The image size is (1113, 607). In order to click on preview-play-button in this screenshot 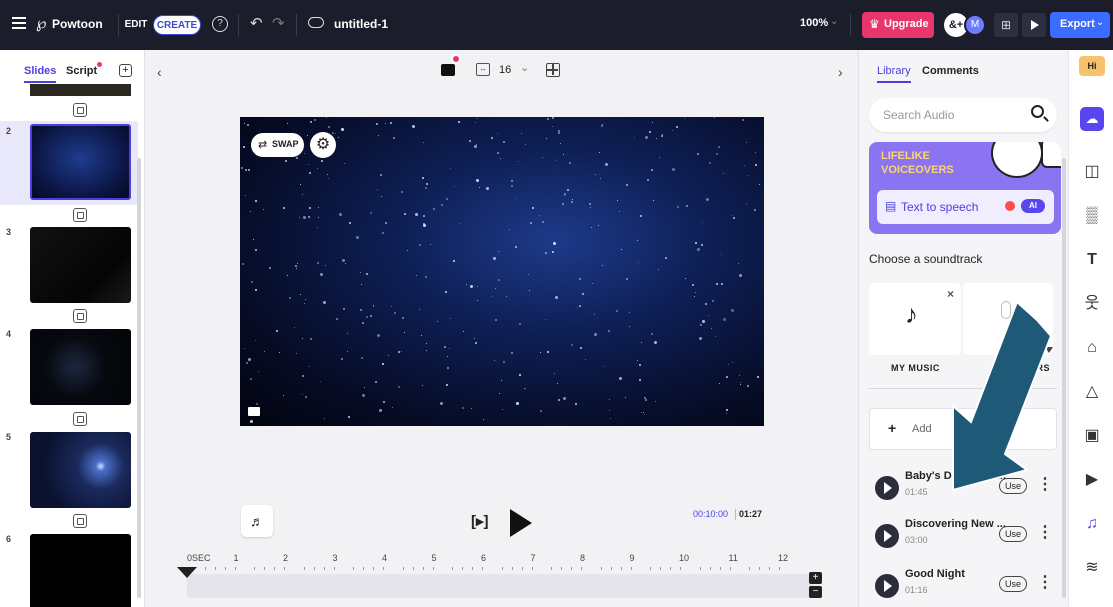, I will do `click(1034, 25)`.